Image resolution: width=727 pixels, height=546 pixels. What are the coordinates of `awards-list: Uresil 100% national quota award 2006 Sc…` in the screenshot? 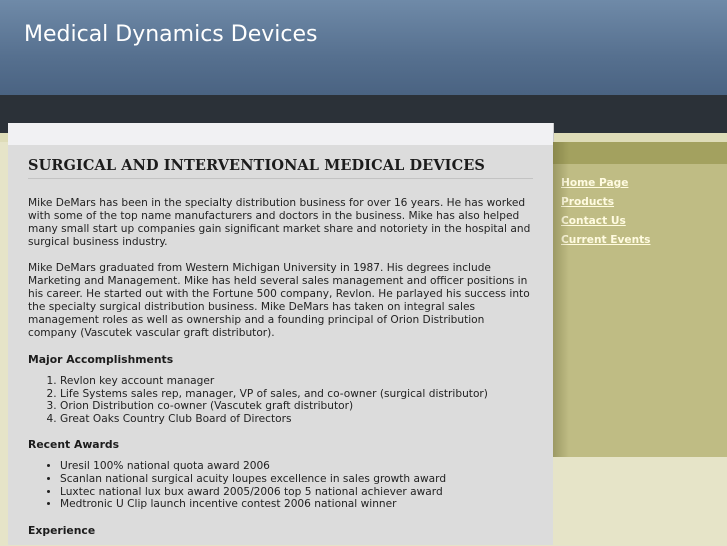 It's located at (280, 485).